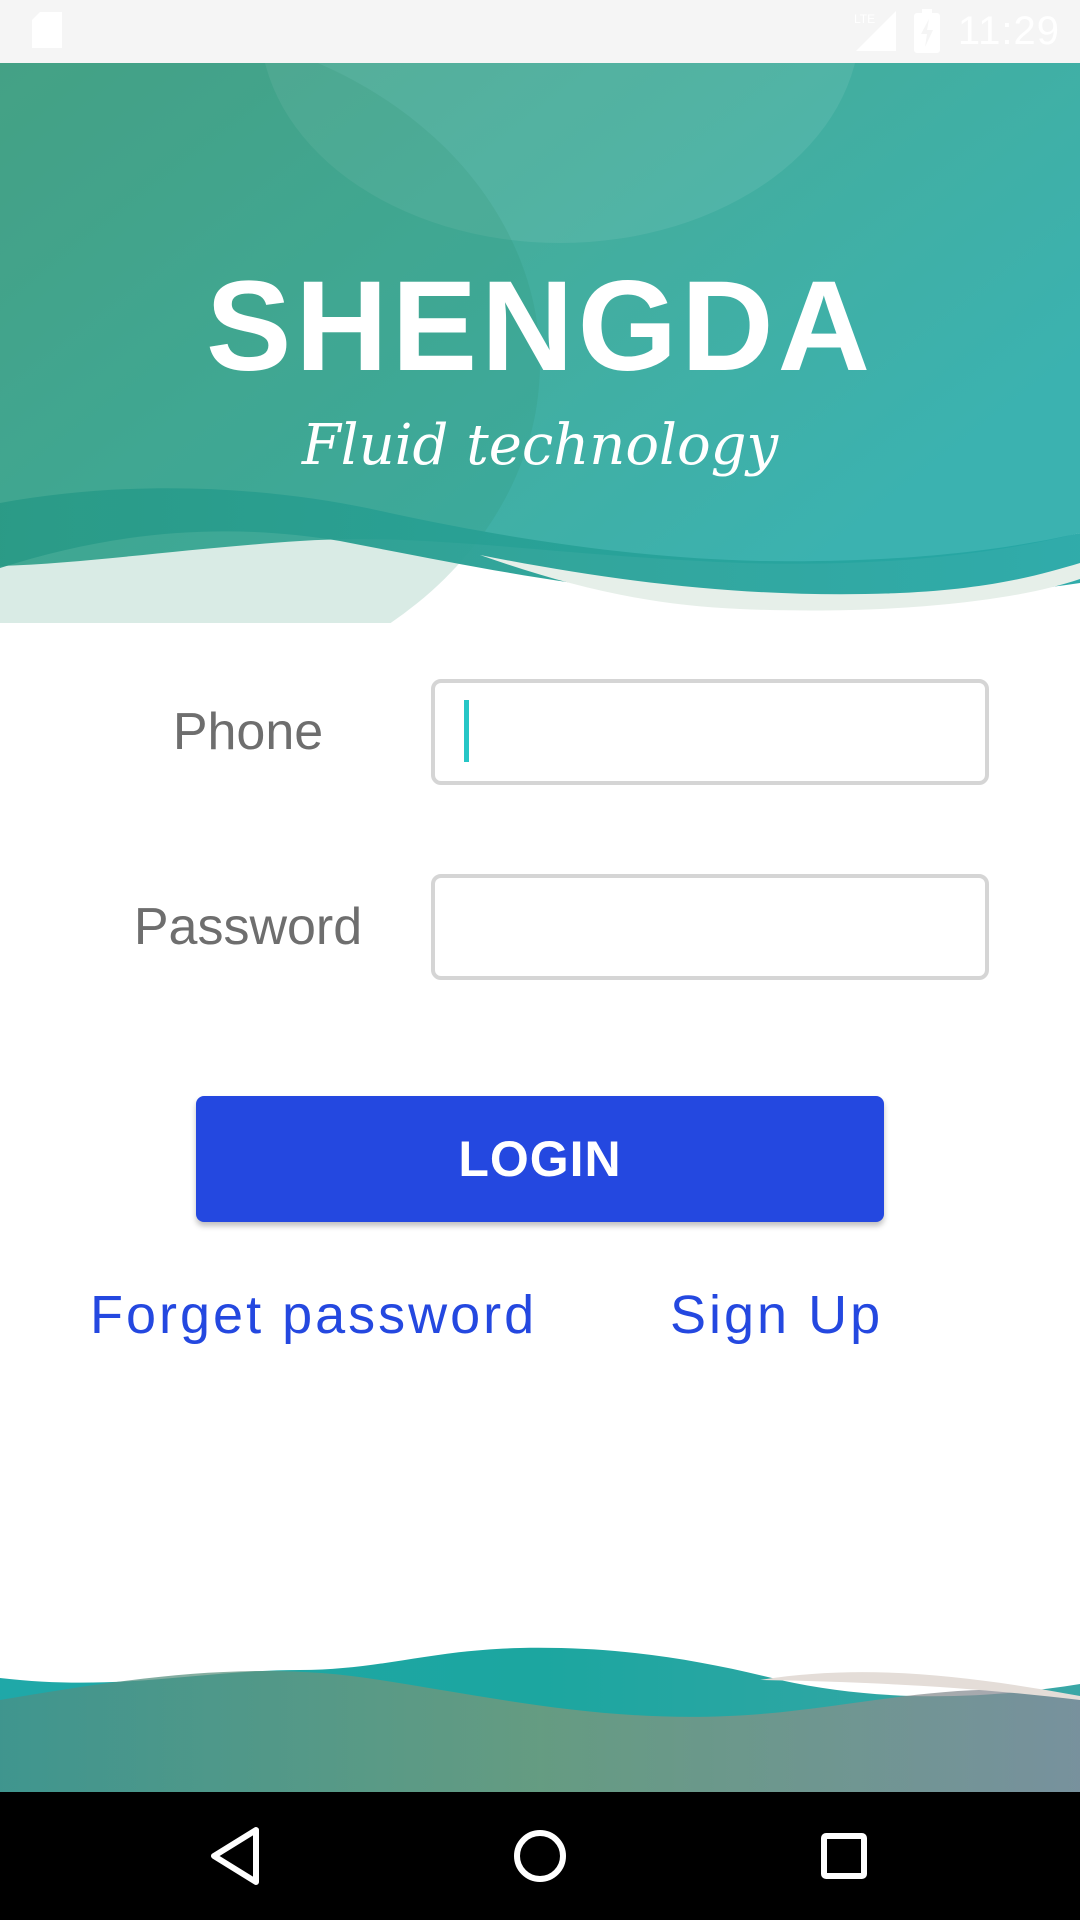  Describe the element at coordinates (926, 31) in the screenshot. I see `battery-charging-icon` at that location.